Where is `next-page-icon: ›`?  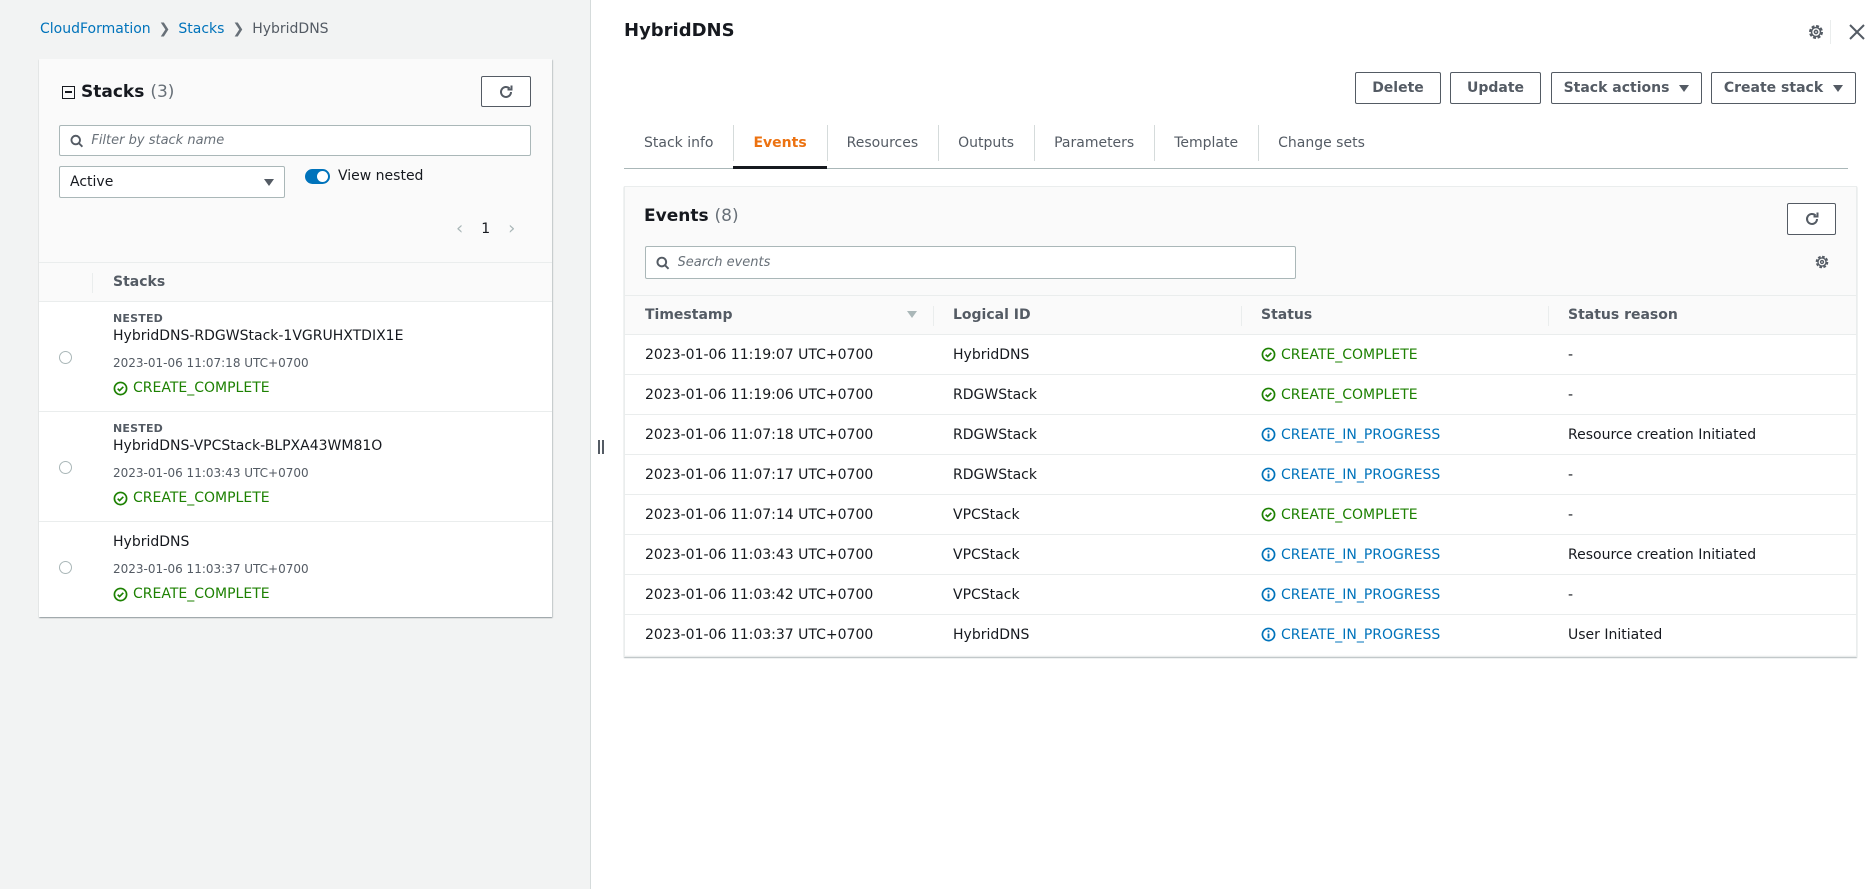 next-page-icon: › is located at coordinates (511, 228).